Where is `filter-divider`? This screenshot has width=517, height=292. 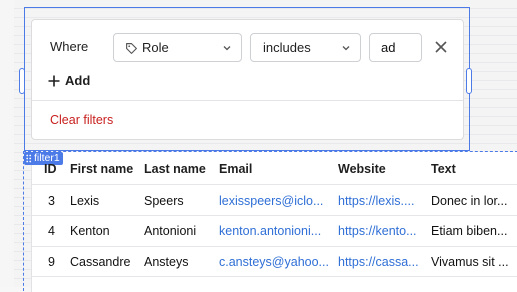 filter-divider is located at coordinates (247, 100).